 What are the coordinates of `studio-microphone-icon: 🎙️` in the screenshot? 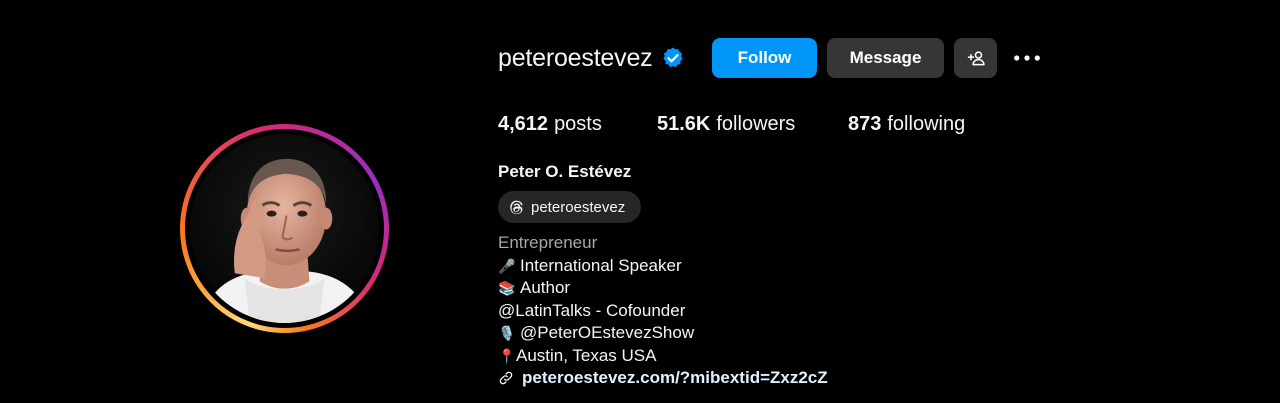 It's located at (507, 333).